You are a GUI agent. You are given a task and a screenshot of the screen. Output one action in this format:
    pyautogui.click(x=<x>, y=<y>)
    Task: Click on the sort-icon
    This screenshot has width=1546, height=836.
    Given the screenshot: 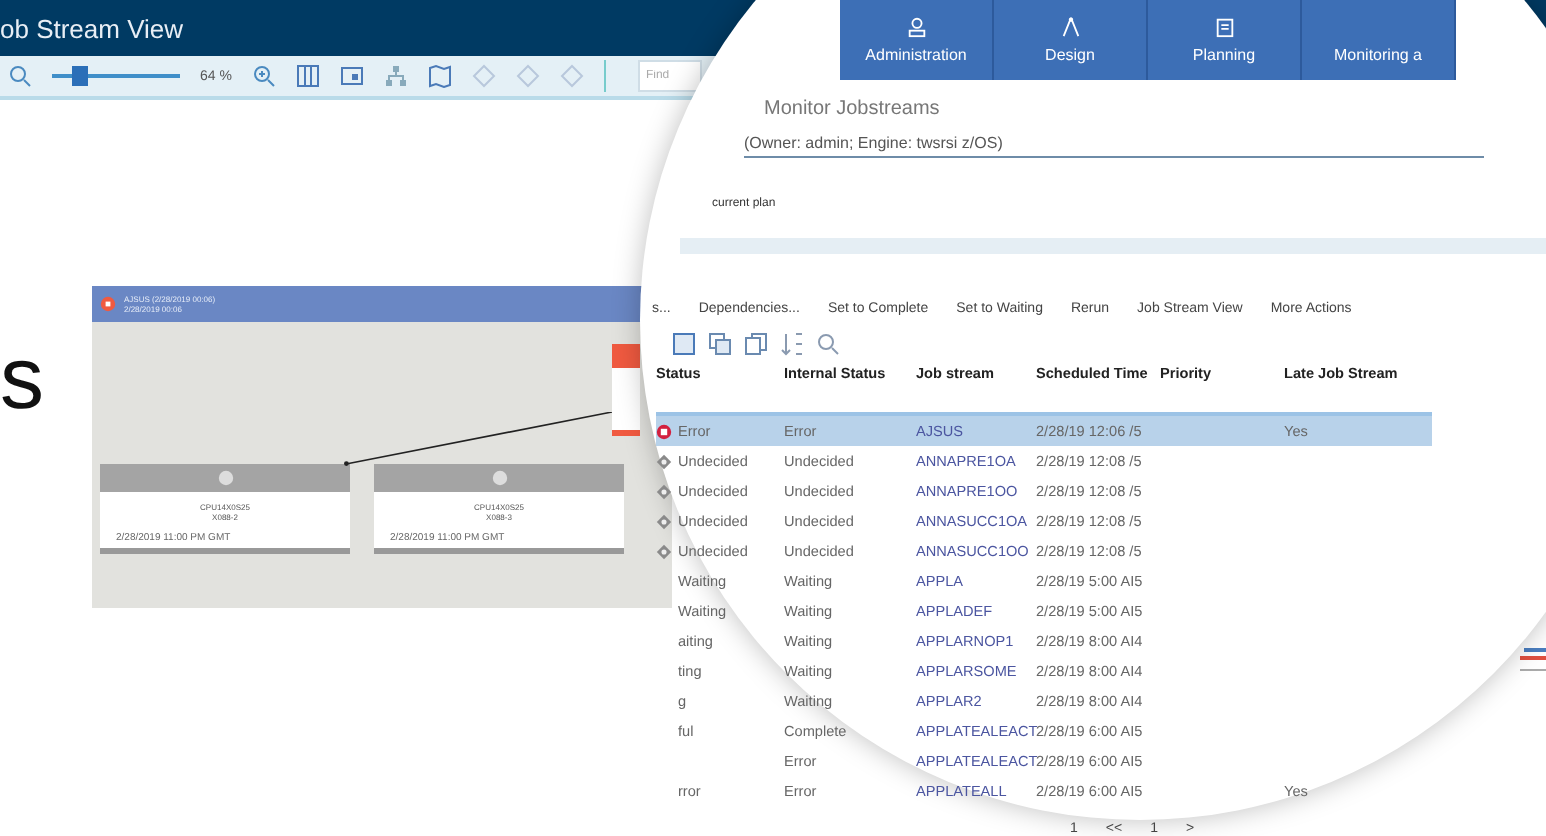 What is the action you would take?
    pyautogui.click(x=792, y=344)
    